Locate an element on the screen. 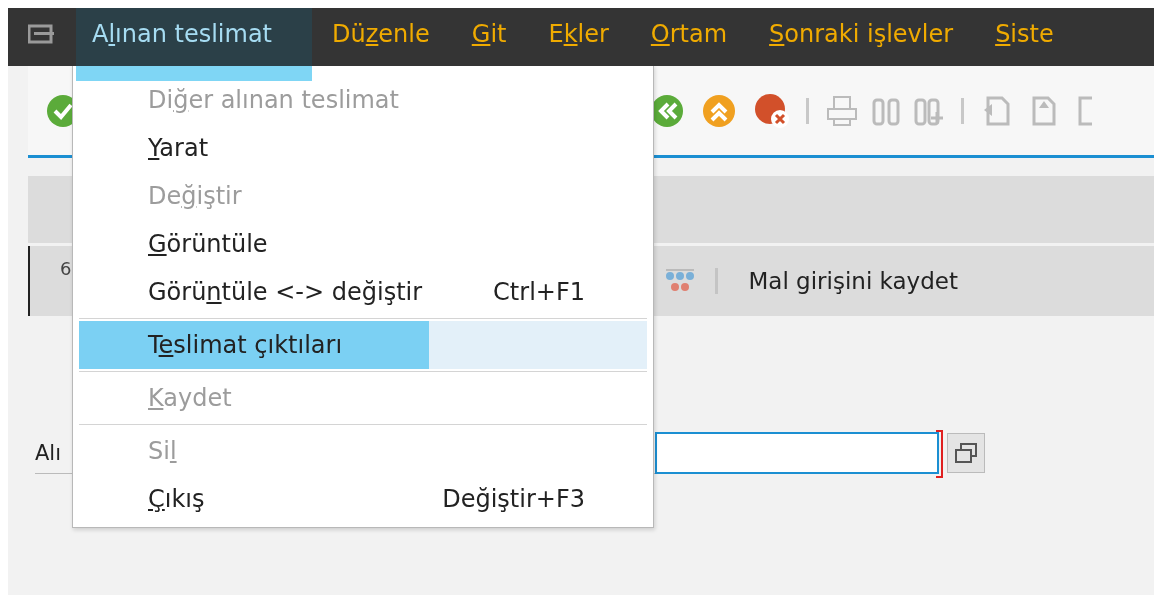  menu-item: Çıkış Değiştir+F3 is located at coordinates (363, 499).